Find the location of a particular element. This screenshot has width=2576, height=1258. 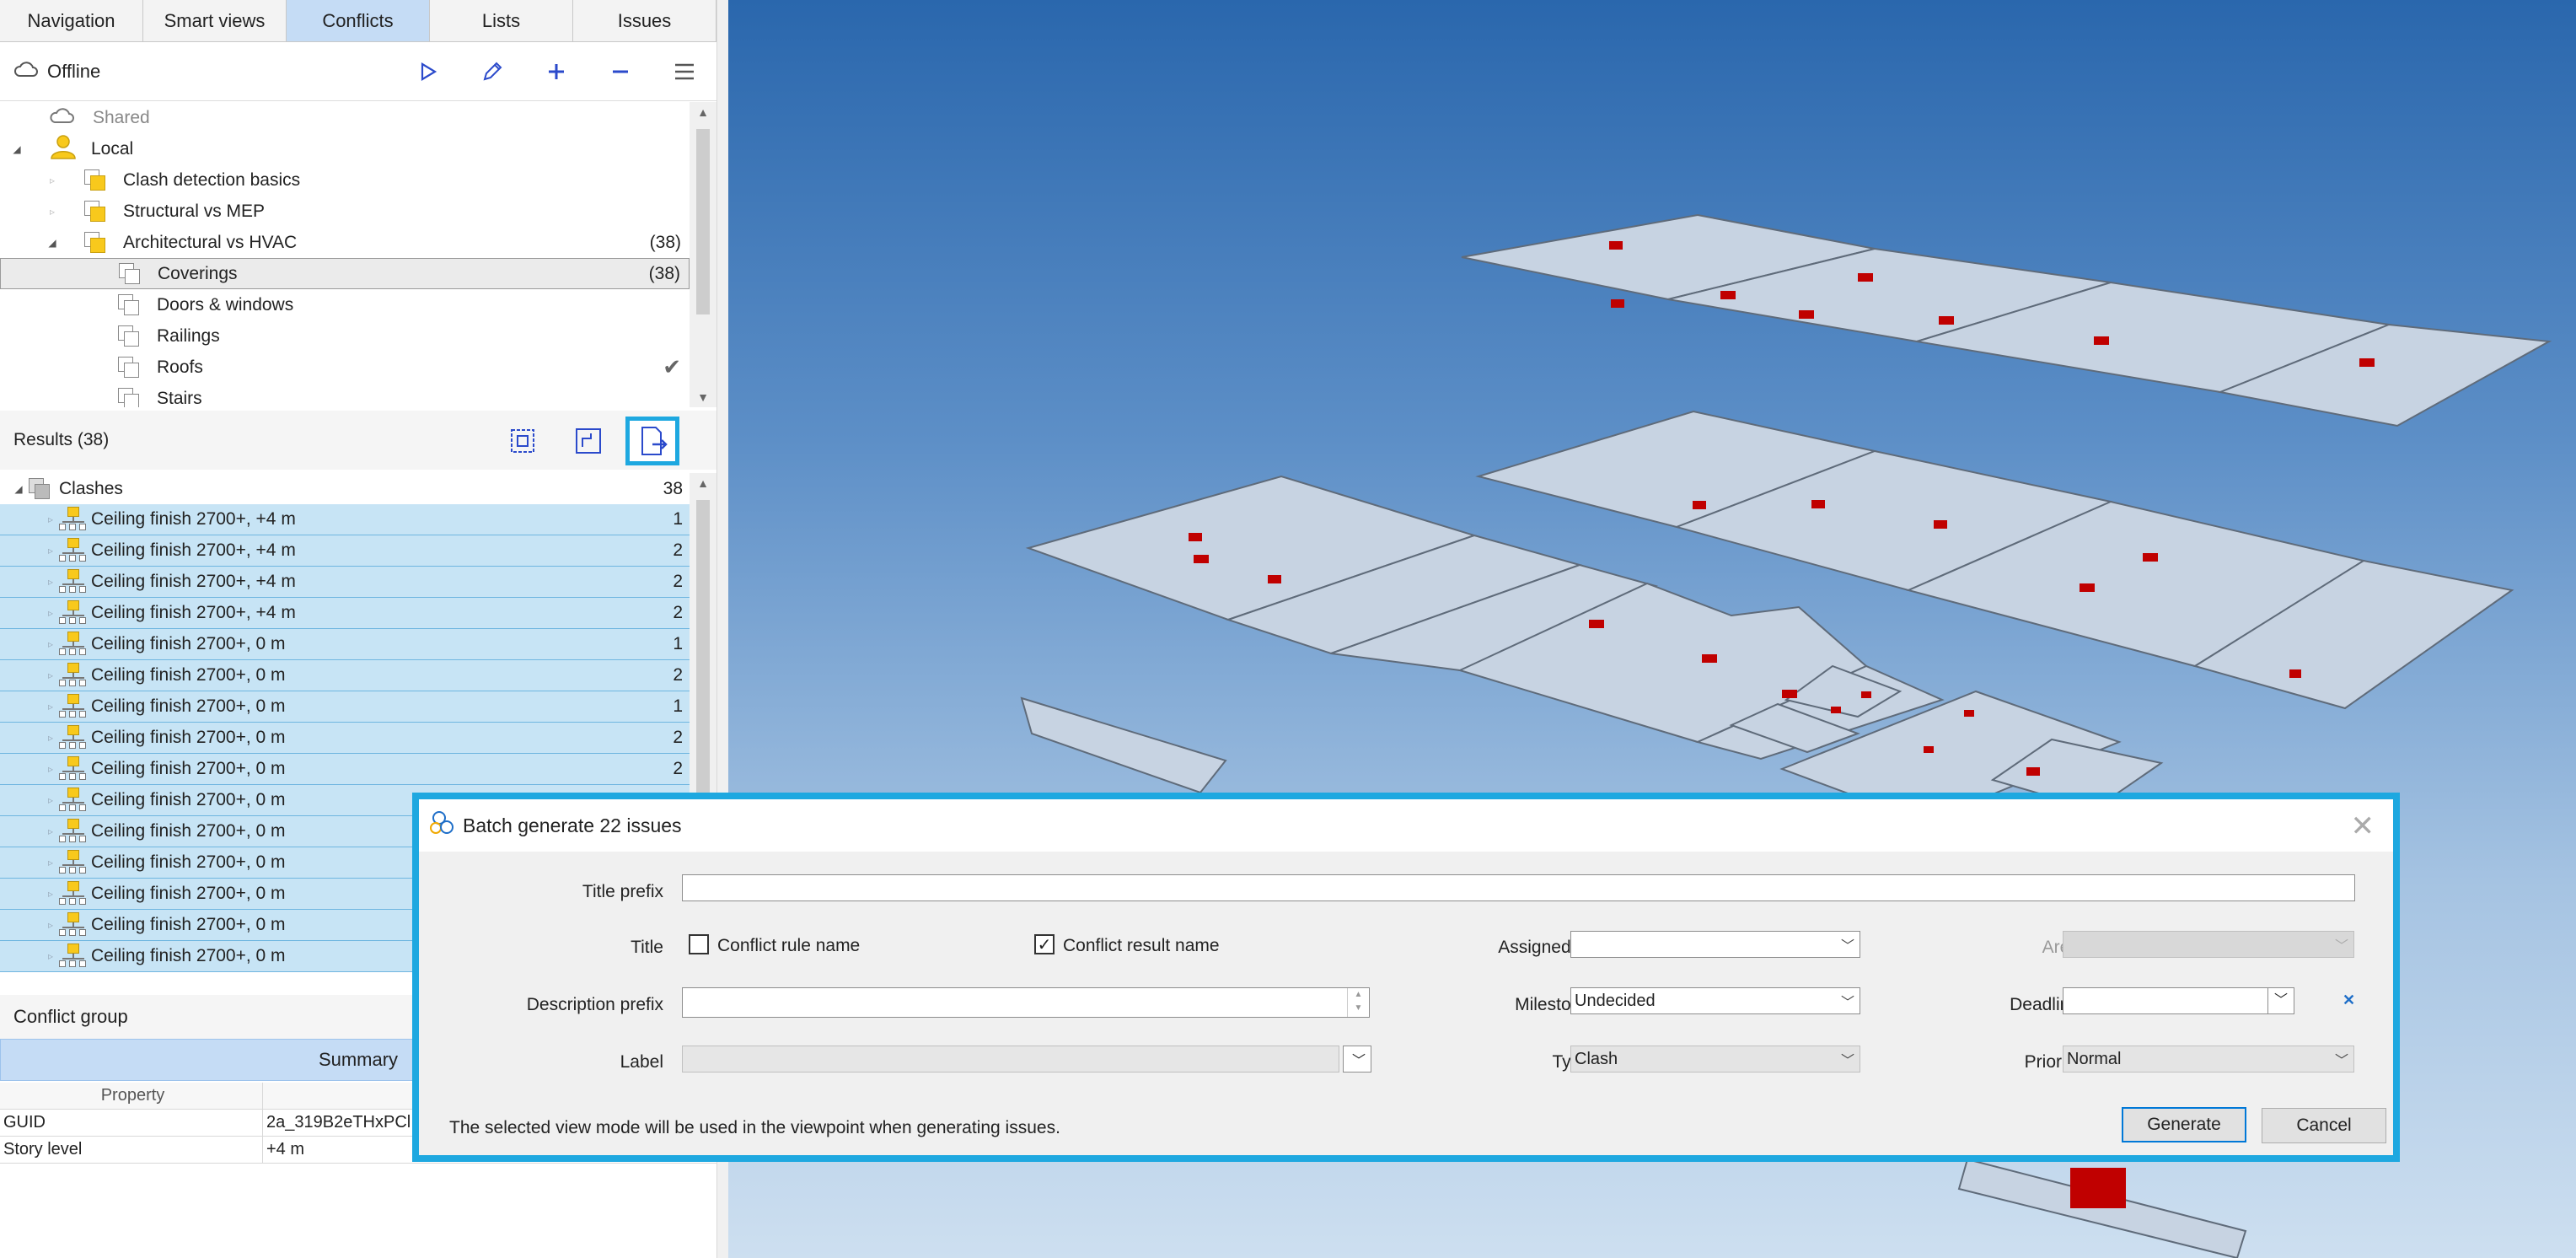

zoom-to-selection-icon is located at coordinates (522, 441).